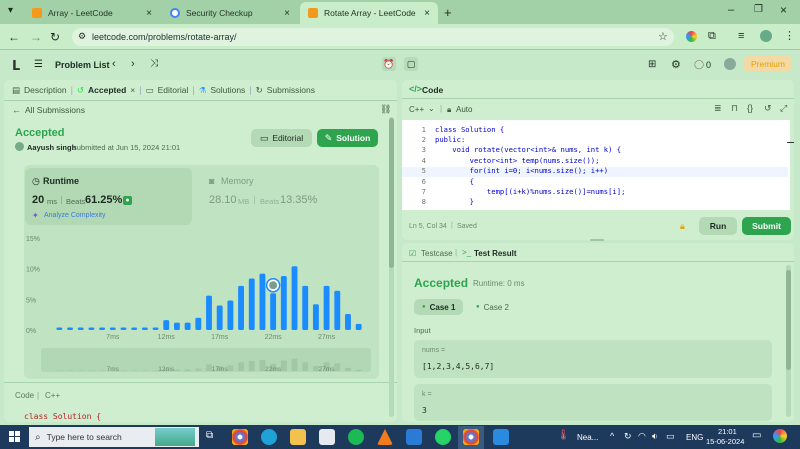 This screenshot has width=800, height=449. Describe the element at coordinates (768, 108) in the screenshot. I see `reset-icon: ↺` at that location.